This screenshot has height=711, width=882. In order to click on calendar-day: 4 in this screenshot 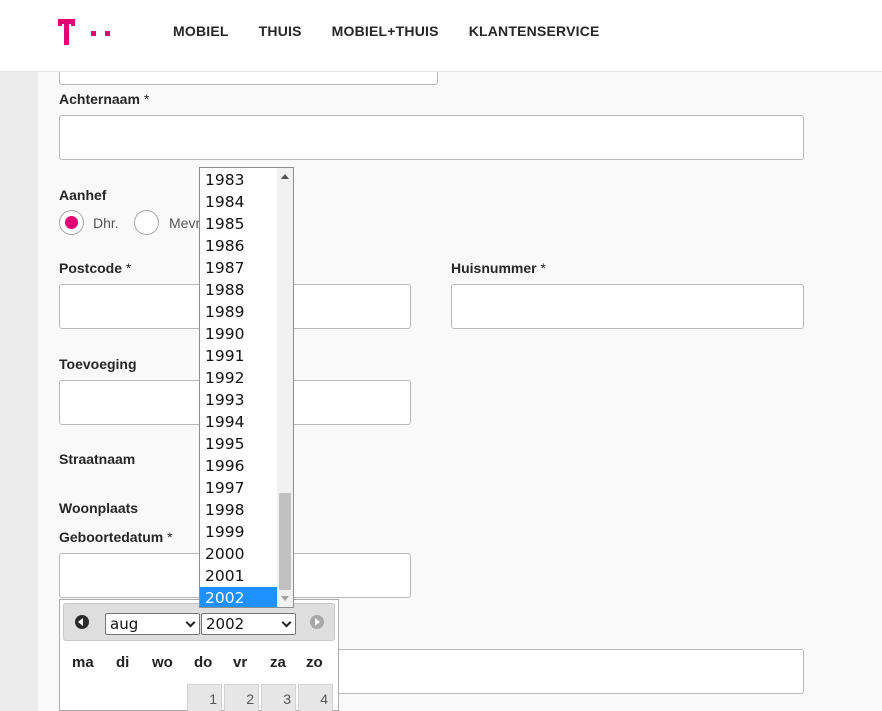, I will do `click(315, 697)`.